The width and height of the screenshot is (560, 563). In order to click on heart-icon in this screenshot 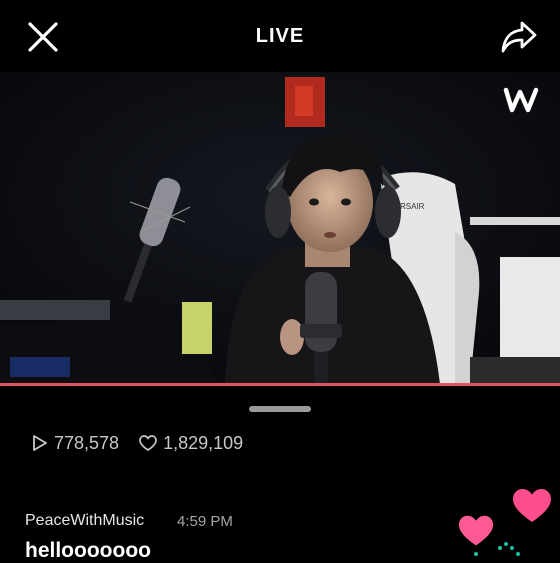, I will do `click(532, 505)`.